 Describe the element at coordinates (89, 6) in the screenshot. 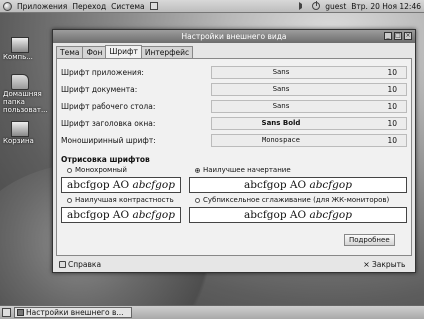

I see `menu-places: Переход` at that location.